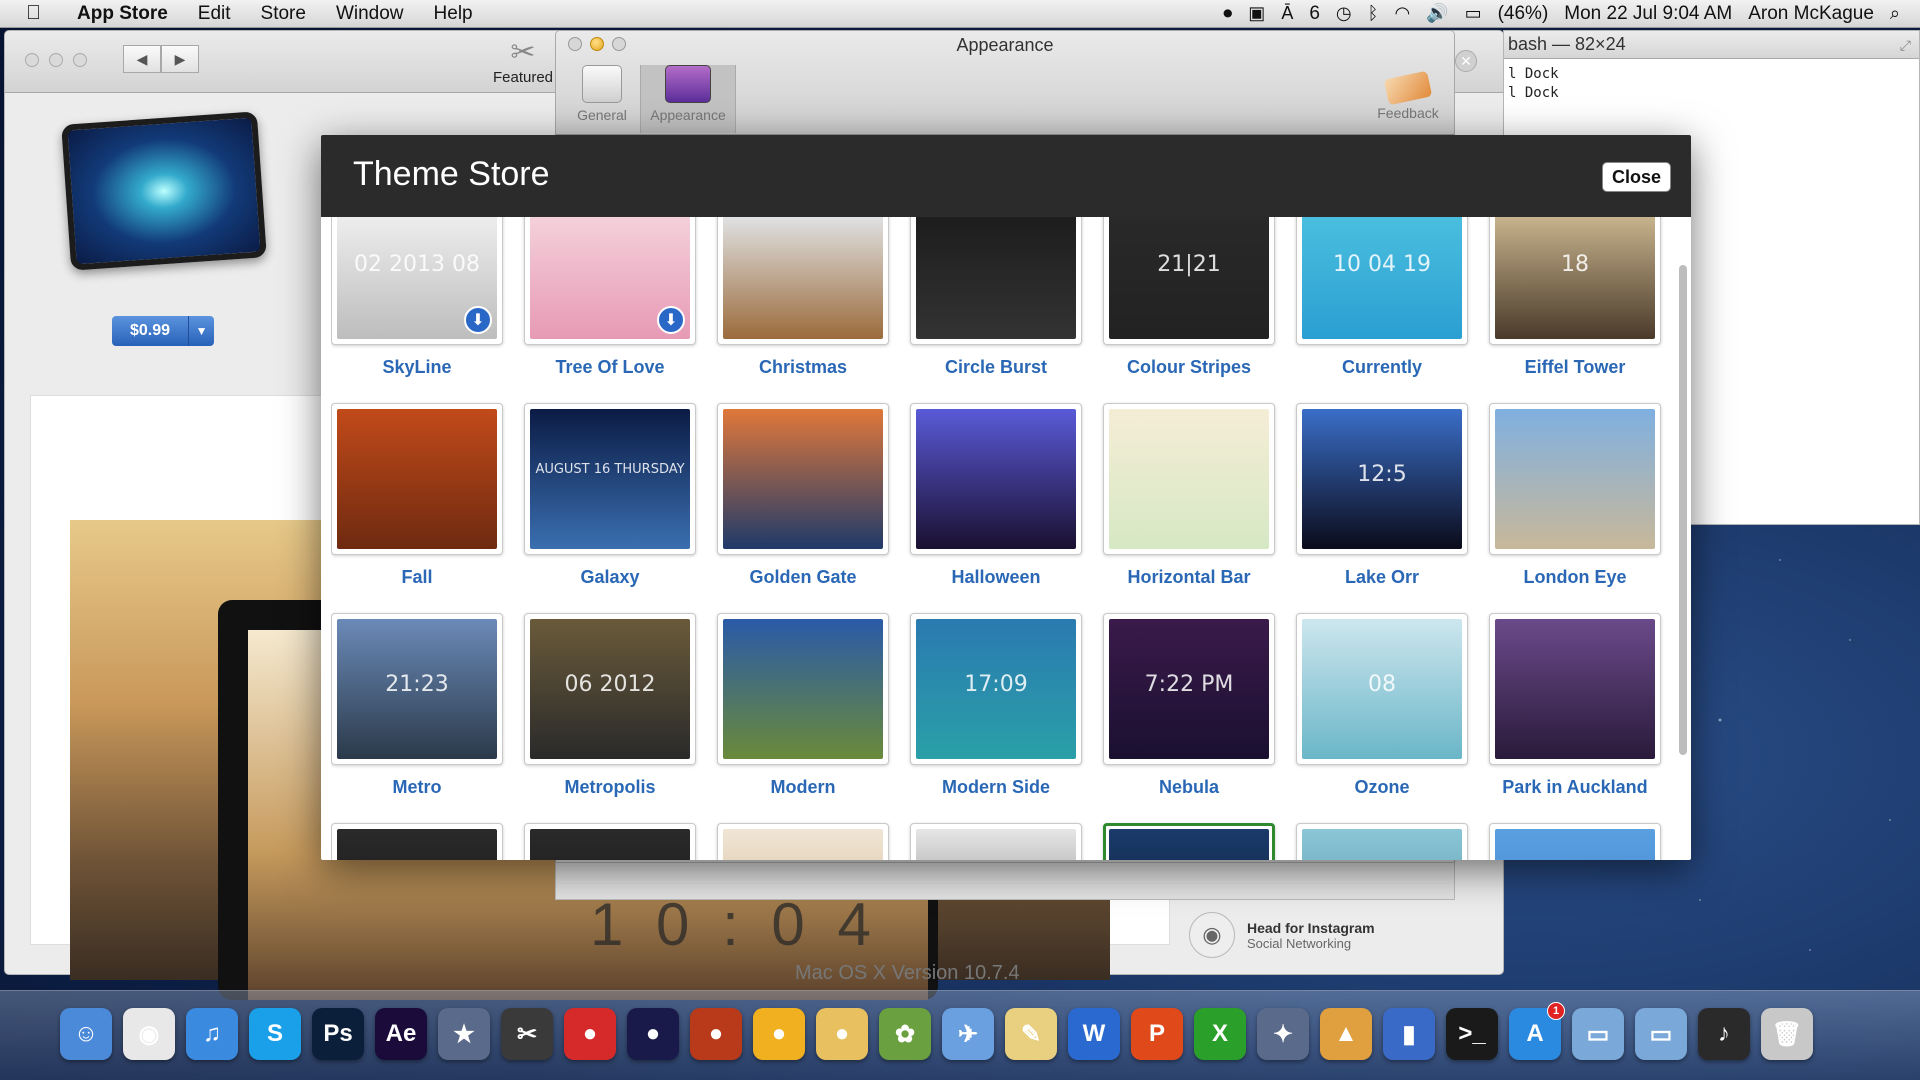 The width and height of the screenshot is (1920, 1080). I want to click on theme-tile: 16:53:49 - 3/12, so click(610, 841).